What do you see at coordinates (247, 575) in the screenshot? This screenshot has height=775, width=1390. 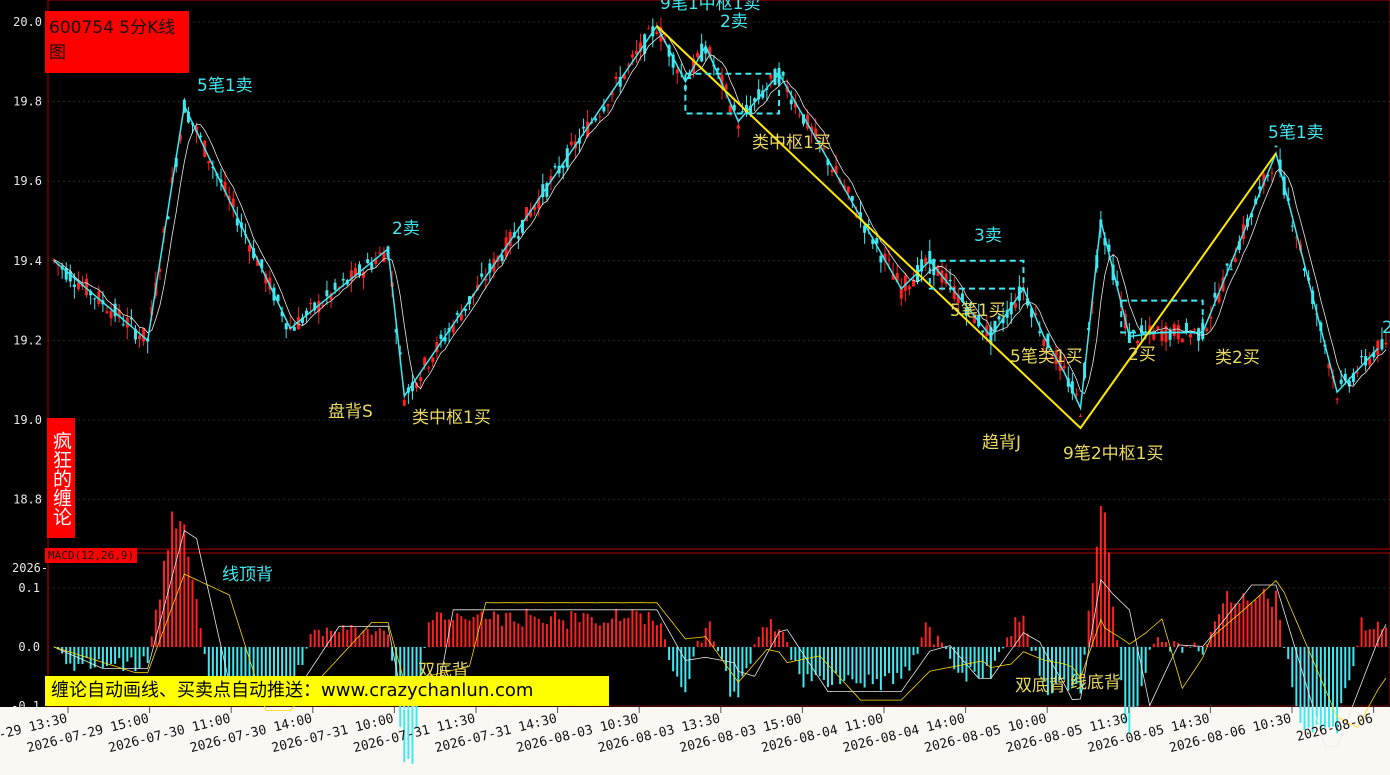 I see `macd-signal-label: 线顶背` at bounding box center [247, 575].